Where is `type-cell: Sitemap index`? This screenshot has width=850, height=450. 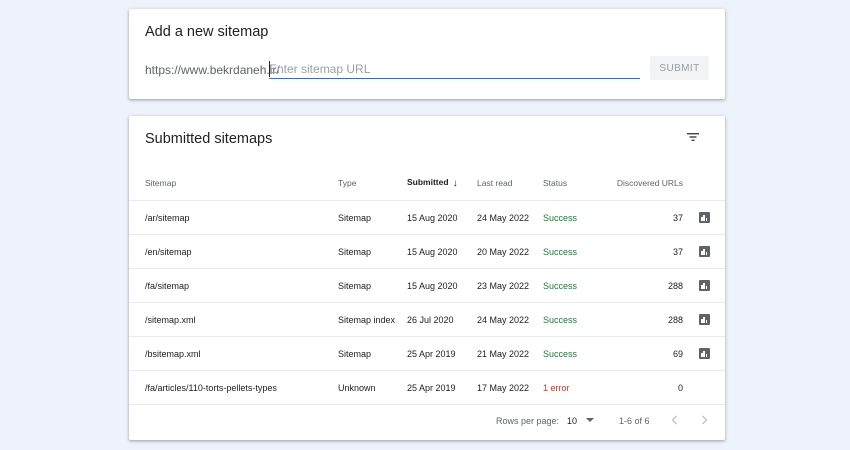
type-cell: Sitemap index is located at coordinates (372, 319).